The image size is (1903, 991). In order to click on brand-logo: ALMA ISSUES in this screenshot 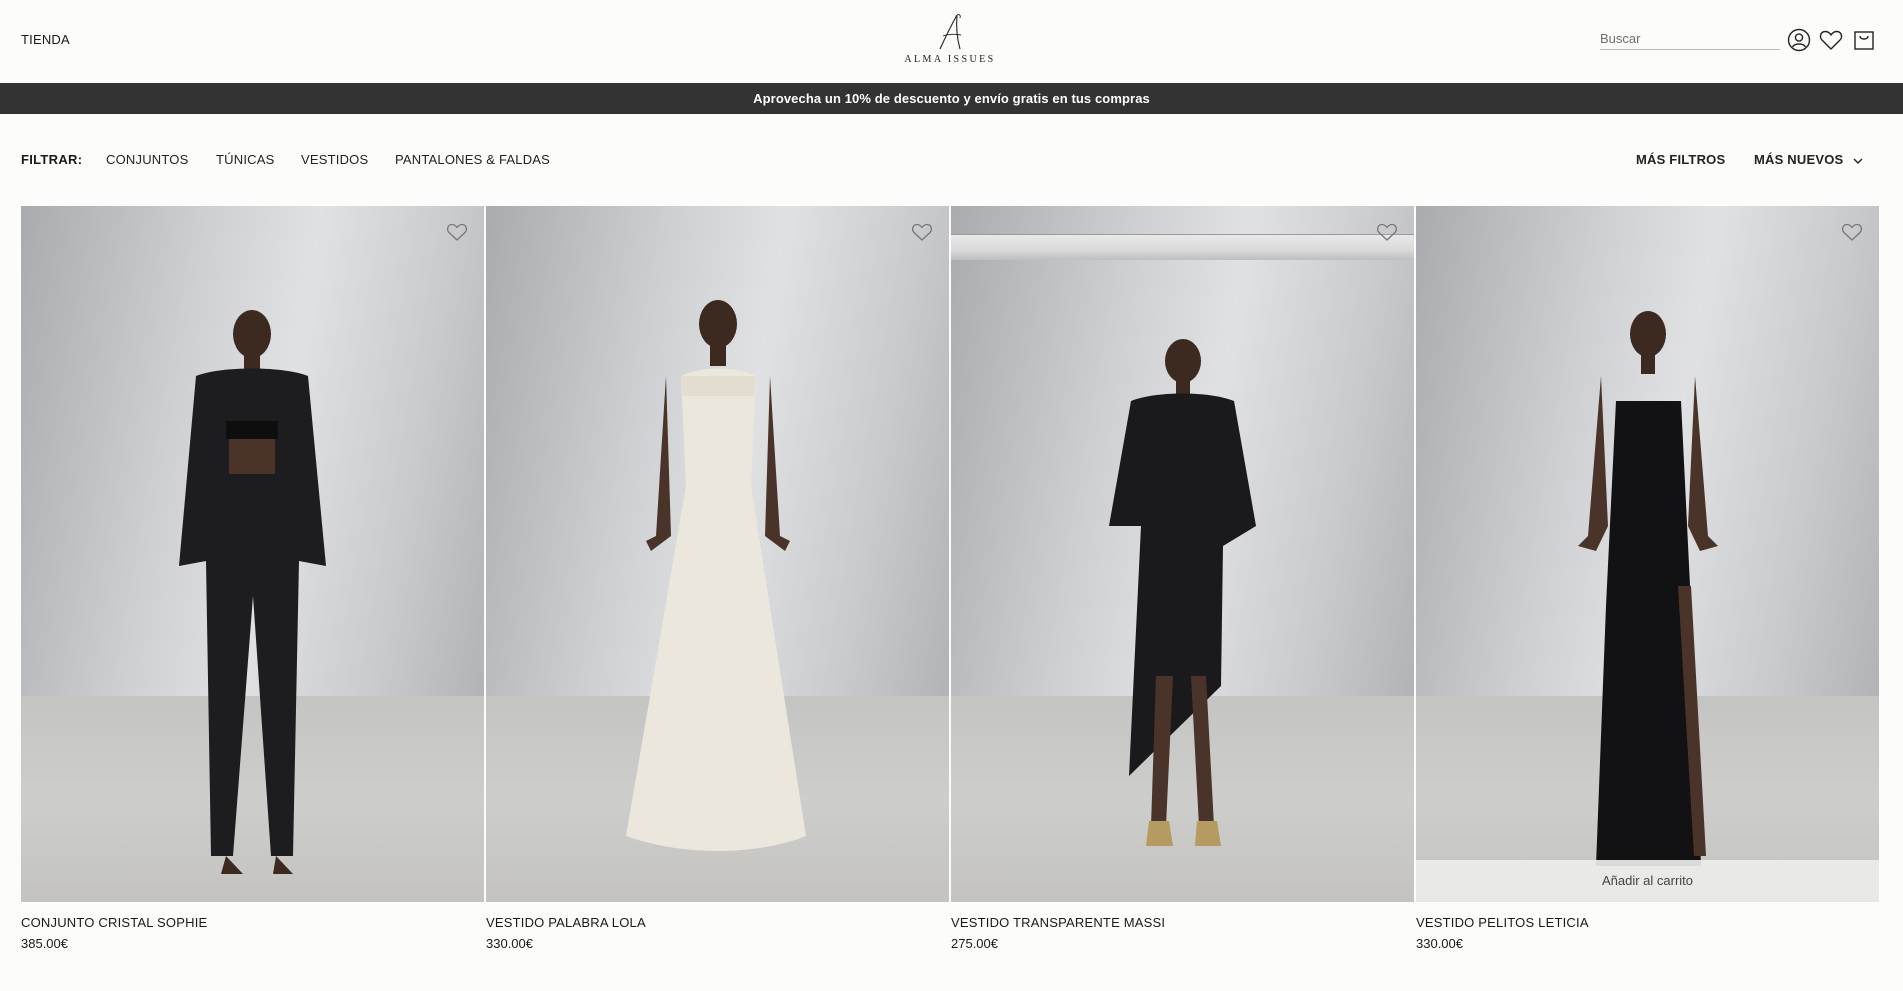, I will do `click(950, 40)`.